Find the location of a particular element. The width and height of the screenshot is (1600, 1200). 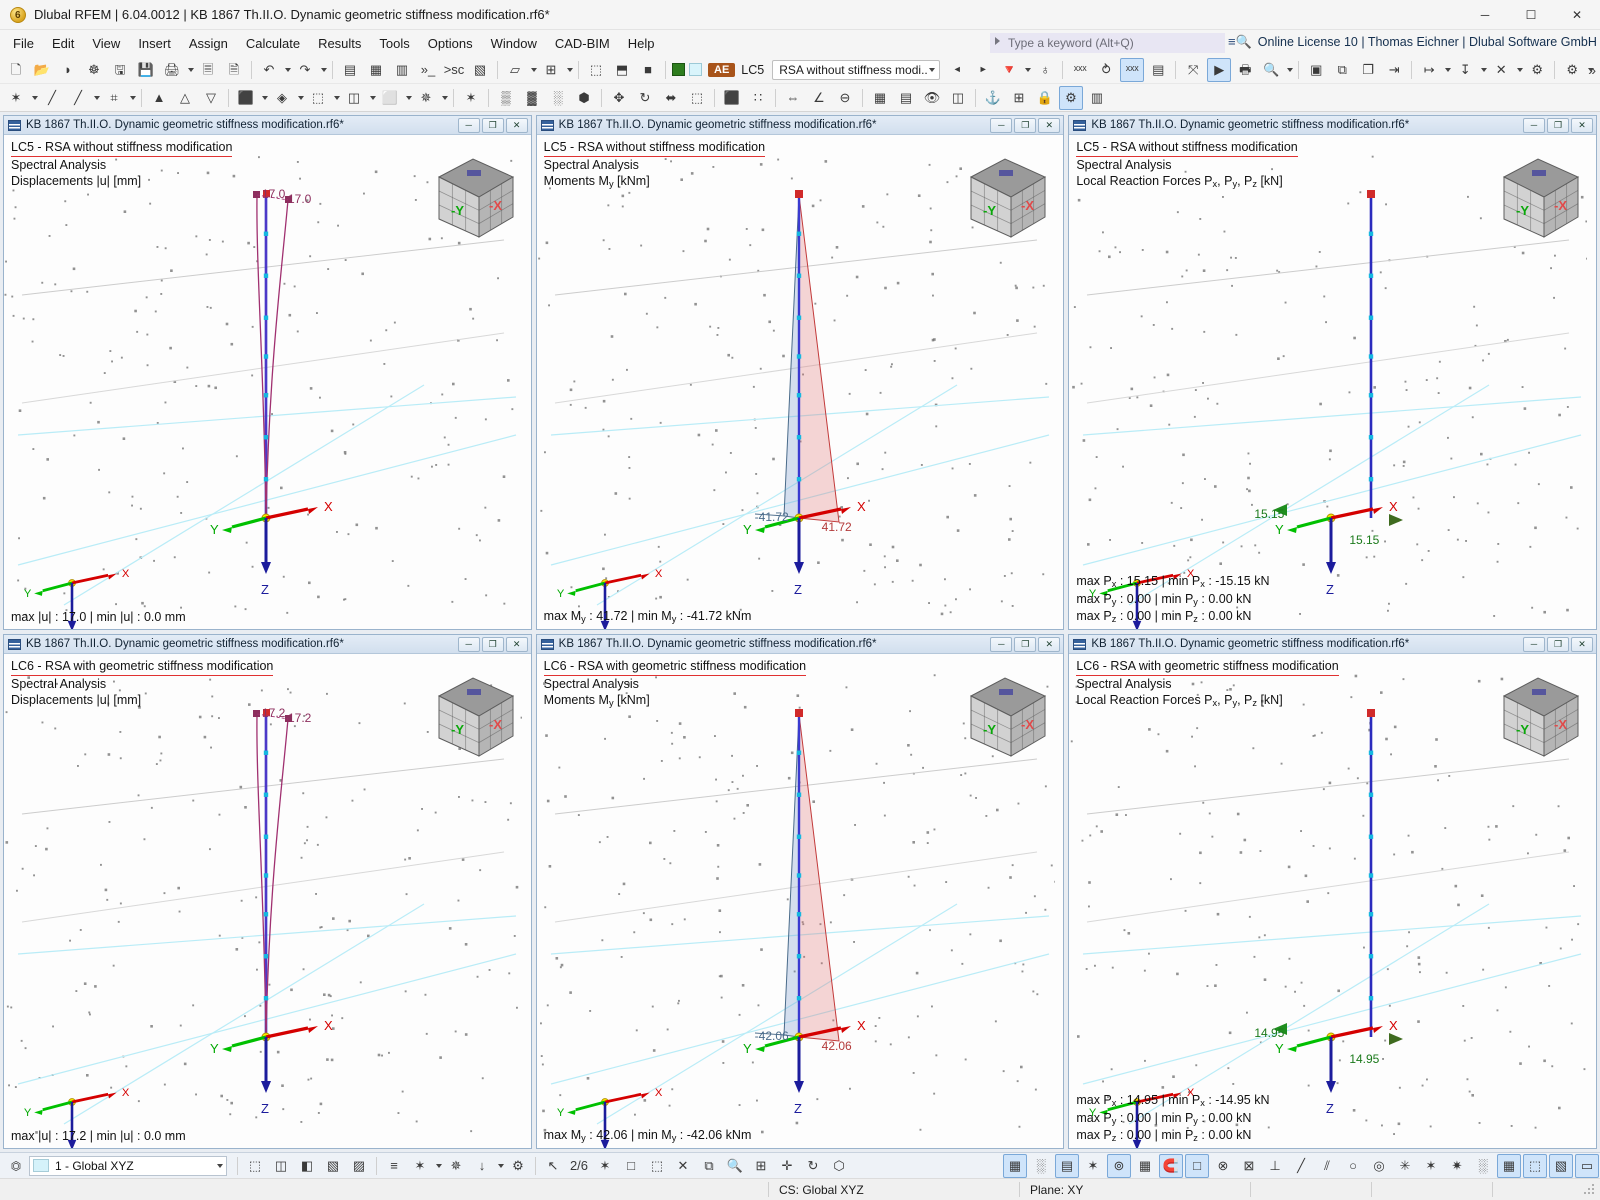

new-member-button-dropdown is located at coordinates (132, 98).